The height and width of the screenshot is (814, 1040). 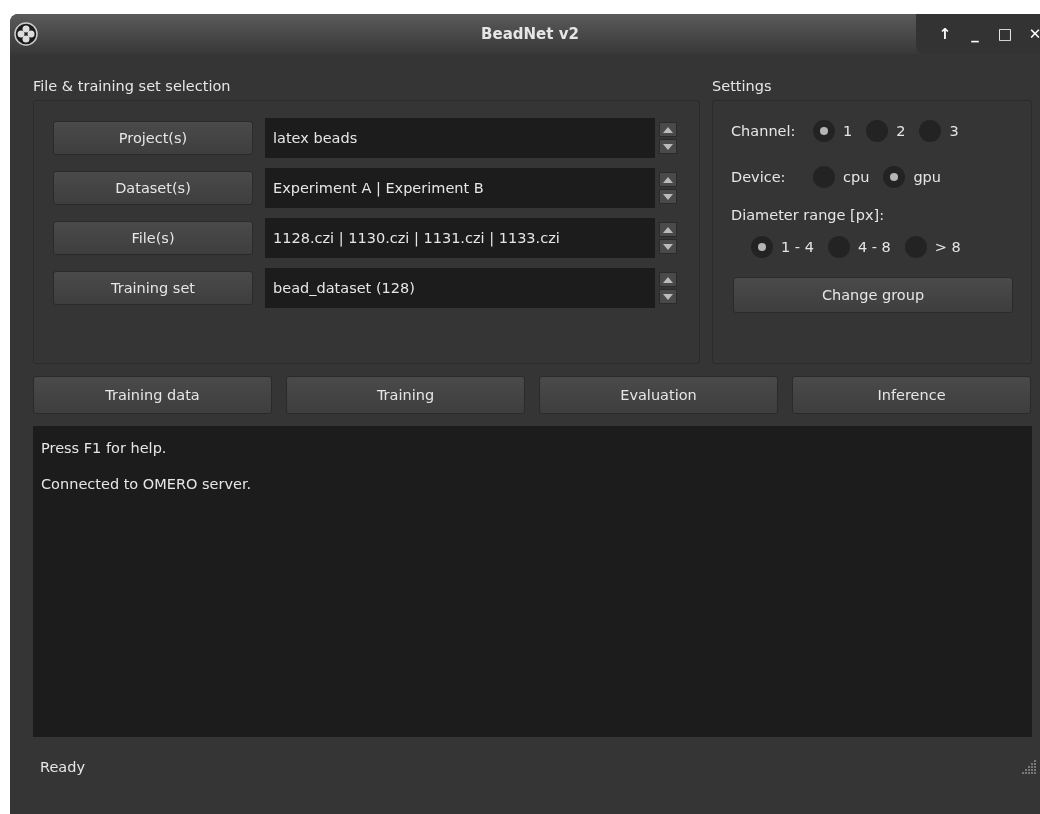 I want to click on logo-icon, so click(x=26, y=34).